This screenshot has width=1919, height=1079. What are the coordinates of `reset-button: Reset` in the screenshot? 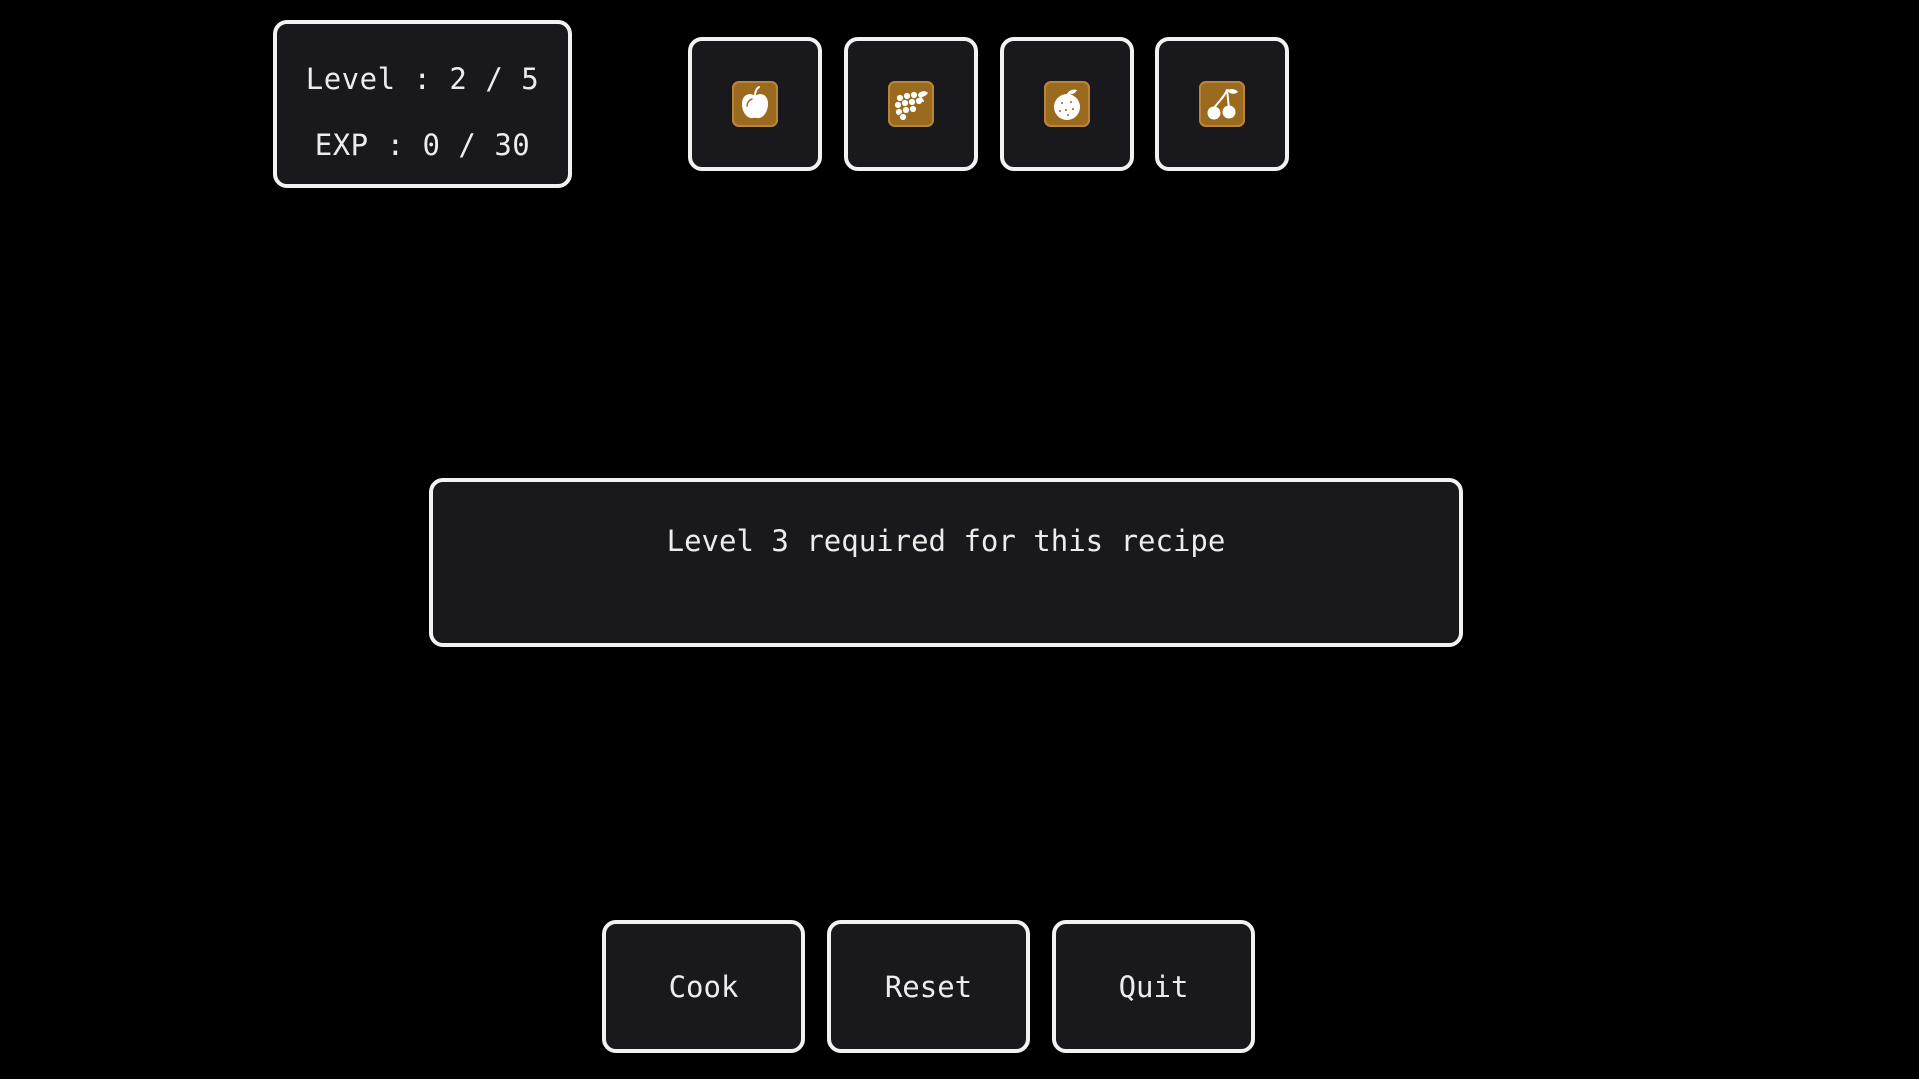 It's located at (928, 986).